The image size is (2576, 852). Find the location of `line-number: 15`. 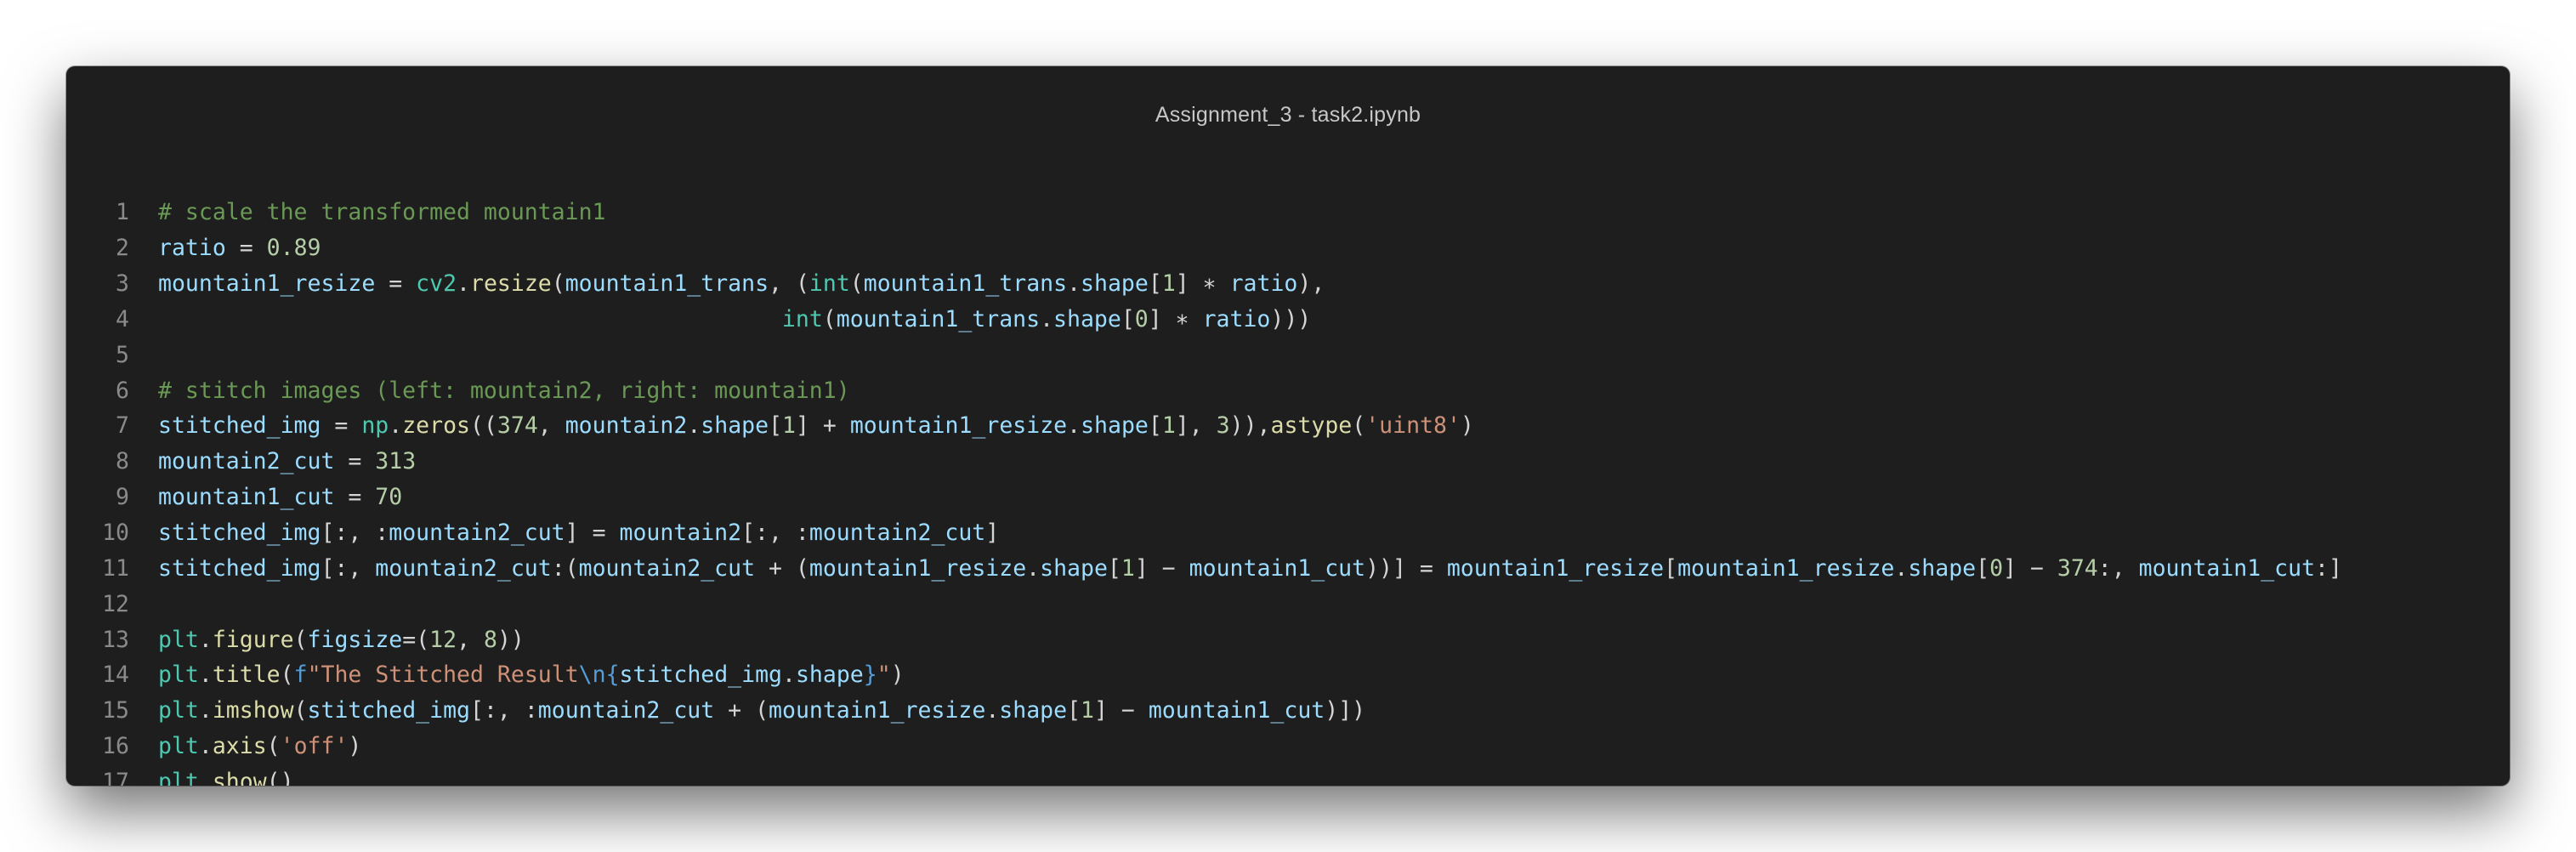

line-number: 15 is located at coordinates (115, 710).